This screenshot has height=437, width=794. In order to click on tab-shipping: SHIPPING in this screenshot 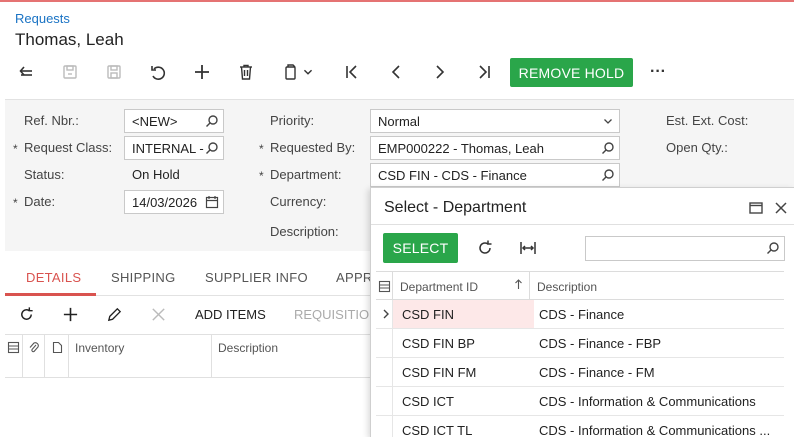, I will do `click(143, 277)`.